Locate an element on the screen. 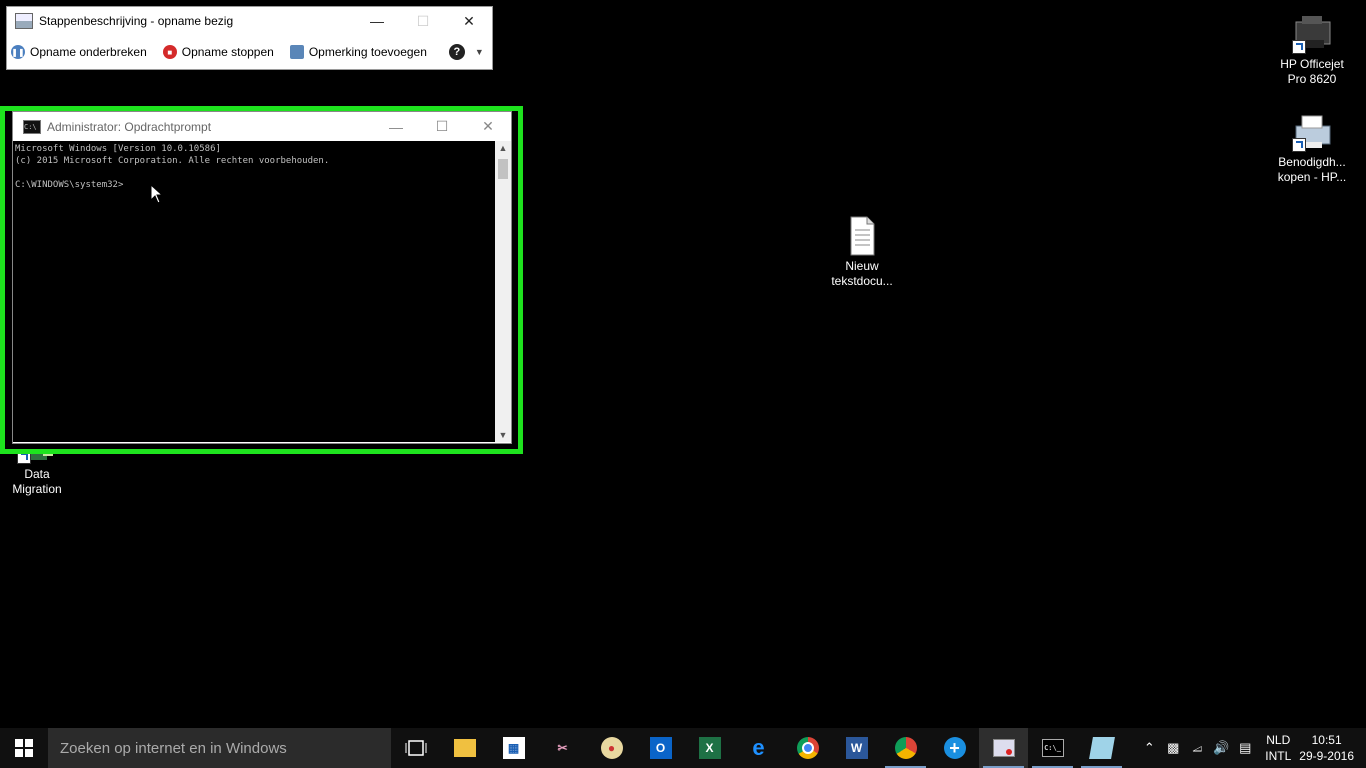 The image size is (1366, 768). task-view-button is located at coordinates (415, 748).